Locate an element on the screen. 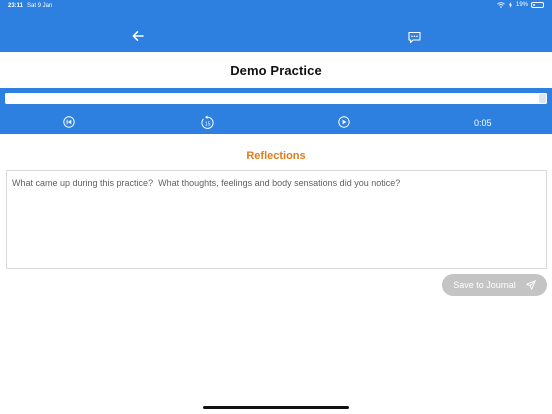 This screenshot has width=552, height=414. nav-bar is located at coordinates (276, 32).